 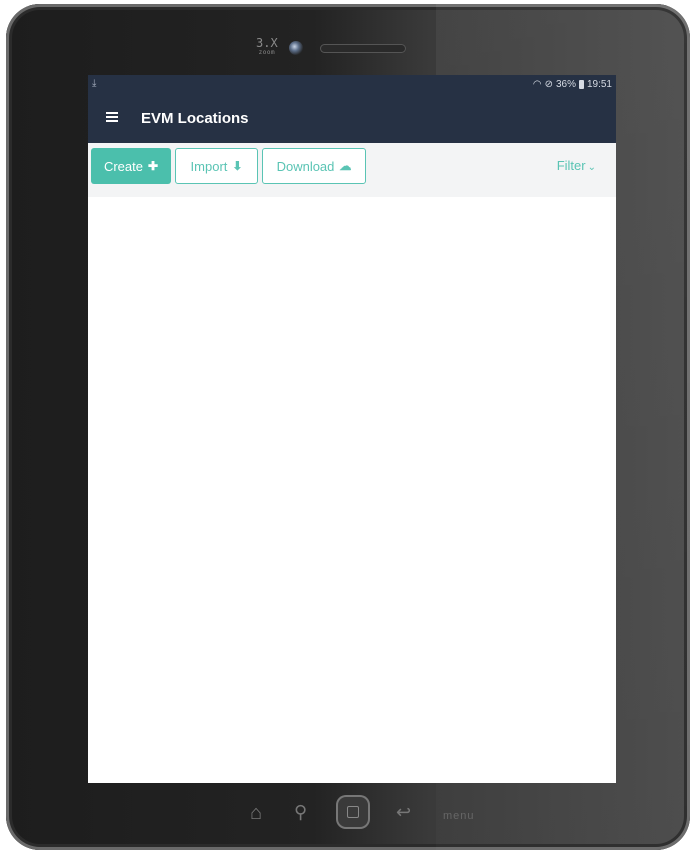 I want to click on camera-icon, so click(x=296, y=48).